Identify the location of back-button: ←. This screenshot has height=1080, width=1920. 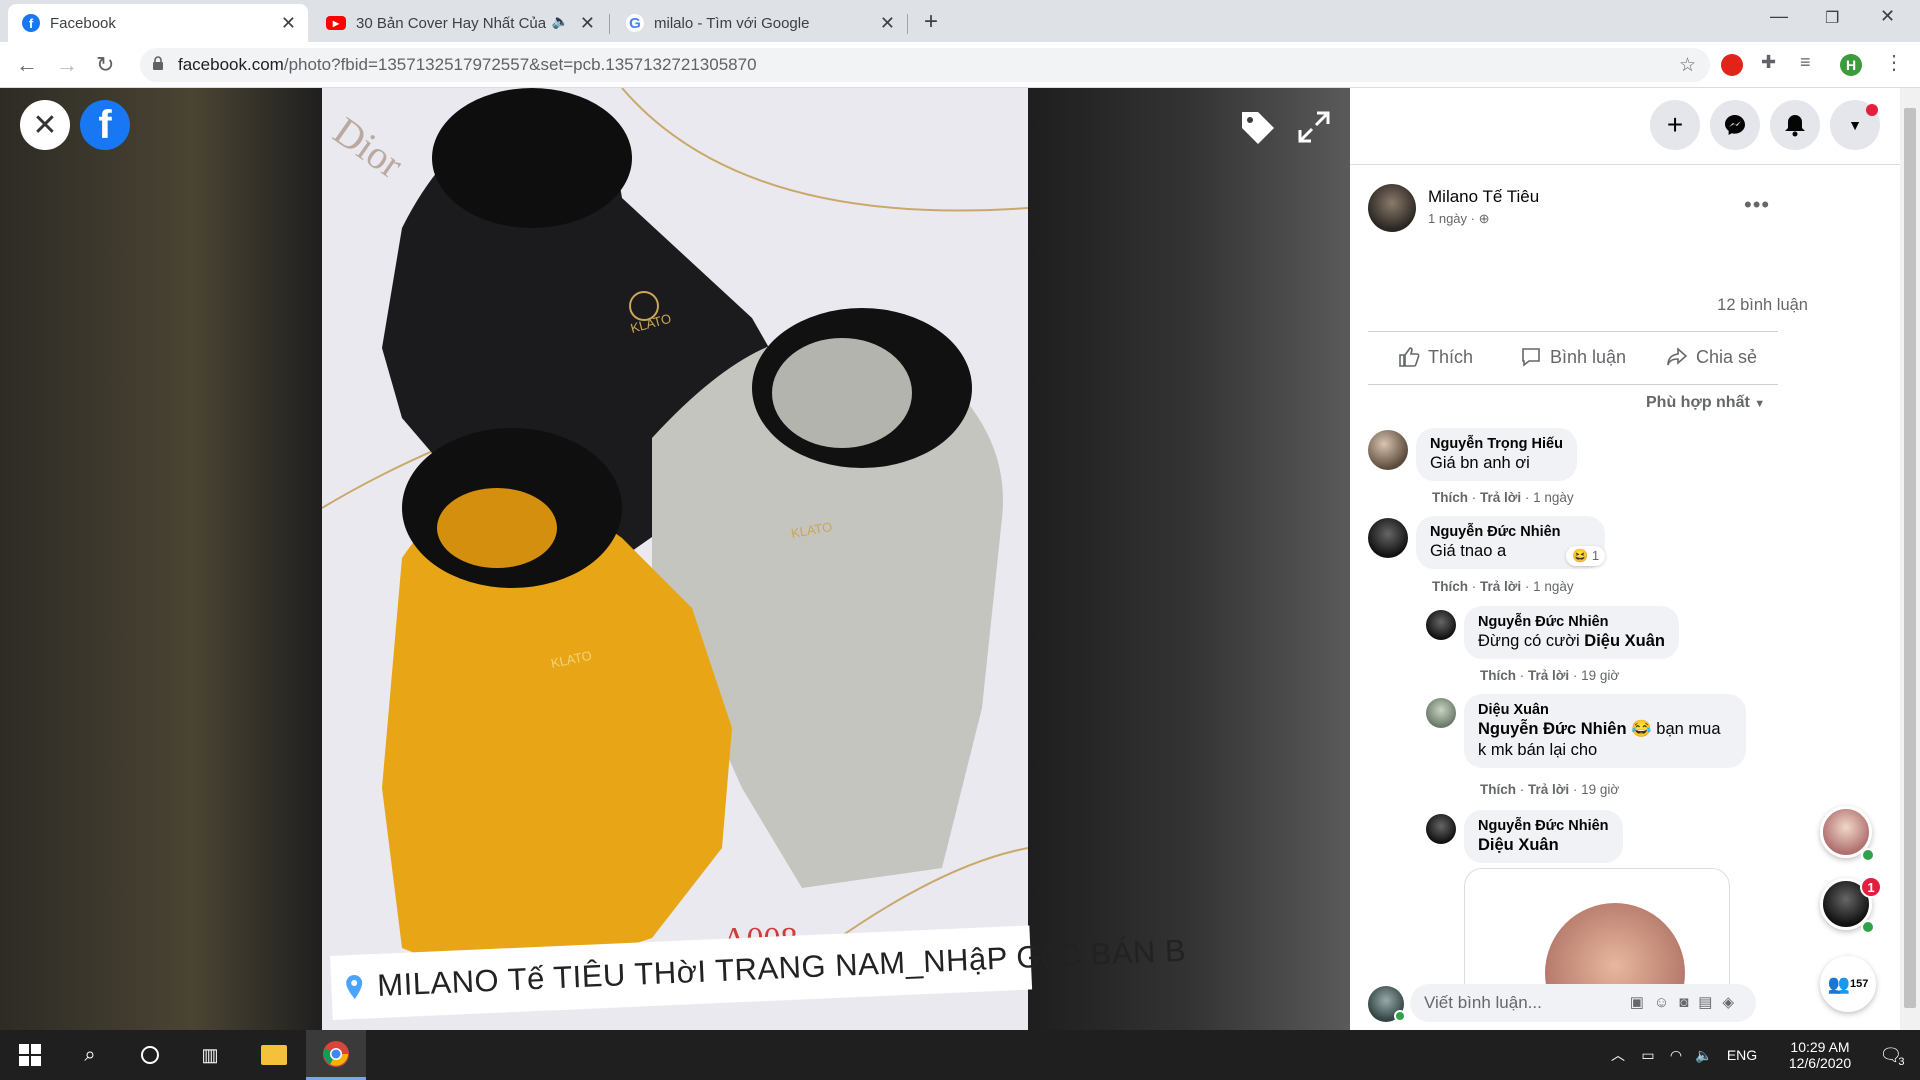
(27, 65).